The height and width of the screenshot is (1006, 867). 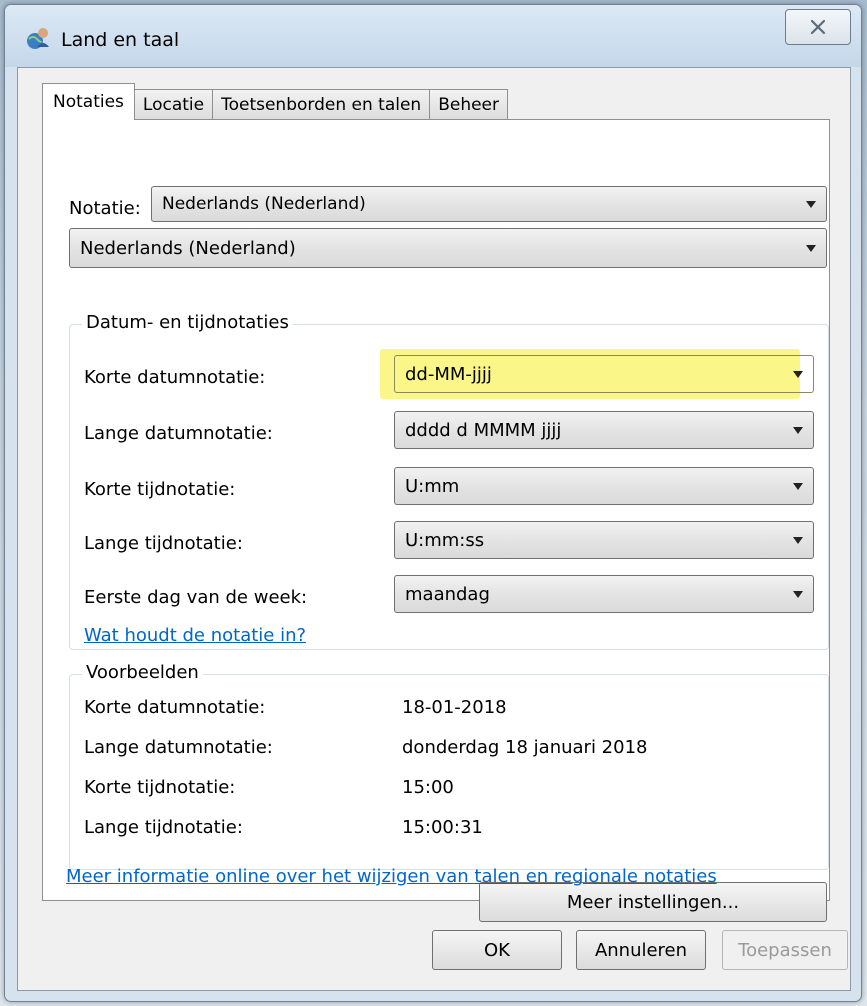 I want to click on short-date-label: Korte datumnotatie:, so click(x=175, y=377).